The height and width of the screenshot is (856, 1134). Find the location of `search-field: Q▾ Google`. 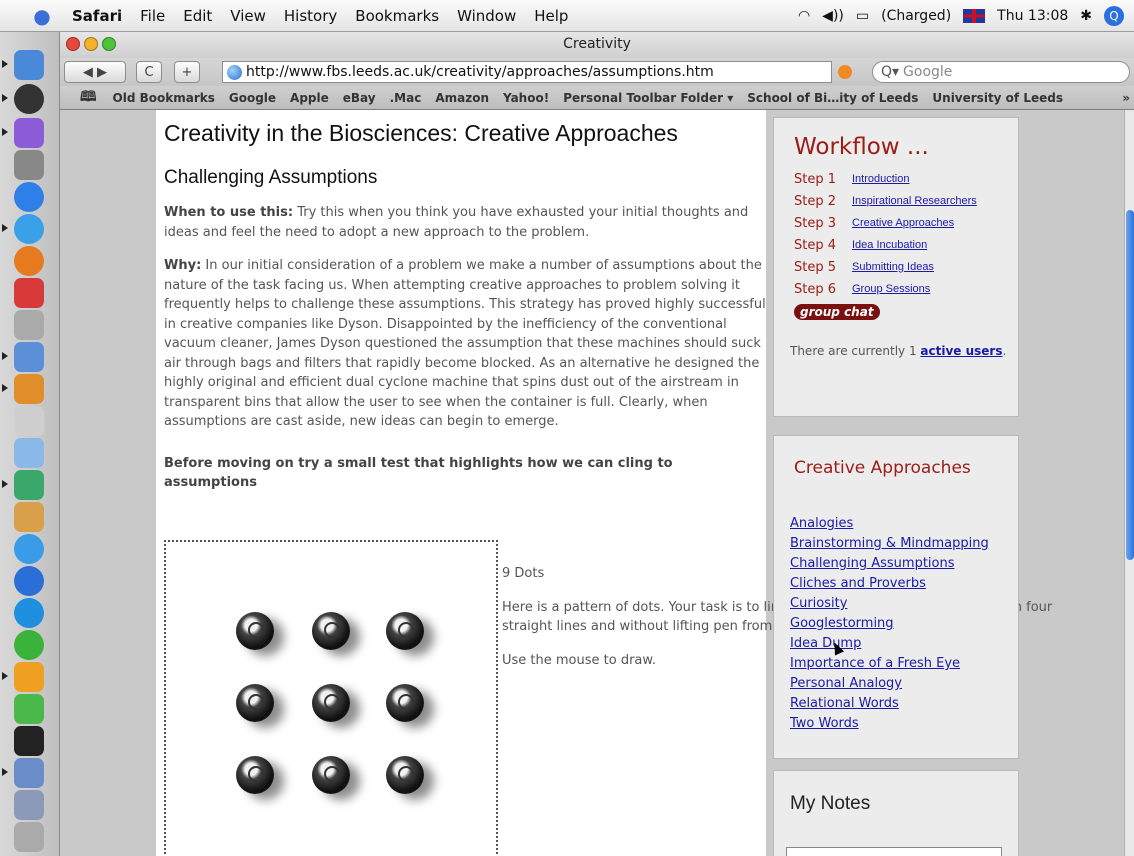

search-field: Q▾ Google is located at coordinates (1001, 72).